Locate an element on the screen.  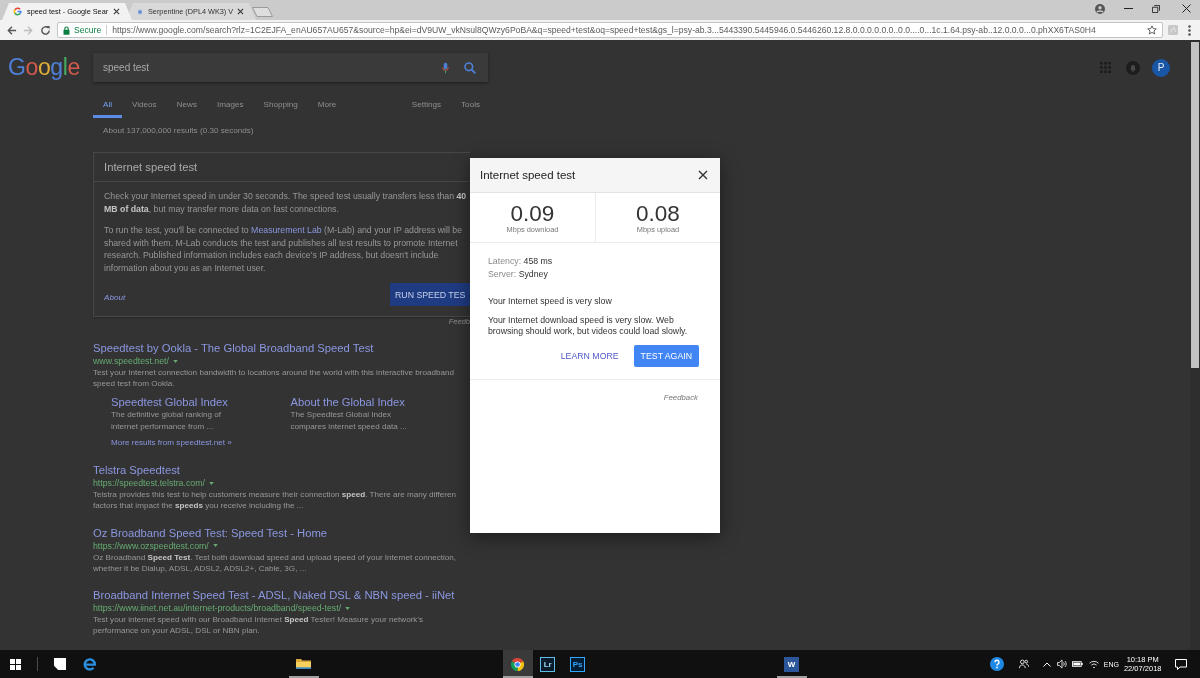
result-url: www.speedtest.net/ is located at coordinates (131, 361).